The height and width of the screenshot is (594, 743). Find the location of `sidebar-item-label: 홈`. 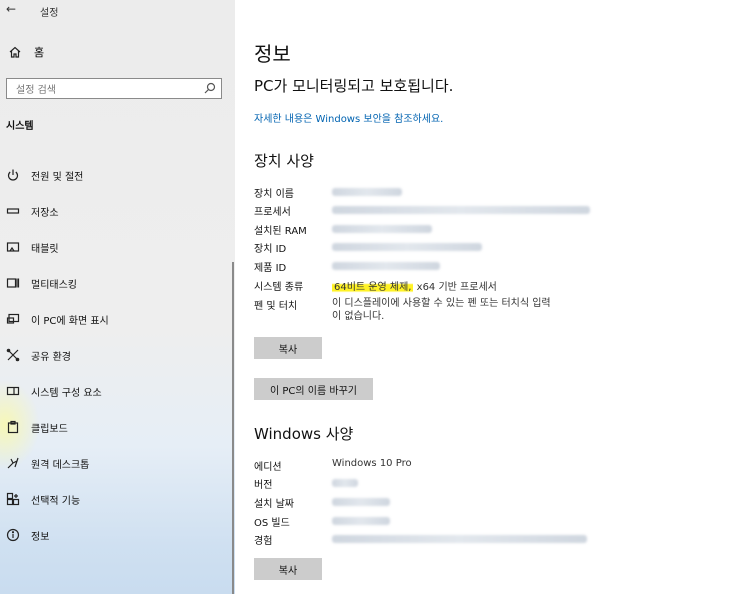

sidebar-item-label: 홈 is located at coordinates (39, 52).